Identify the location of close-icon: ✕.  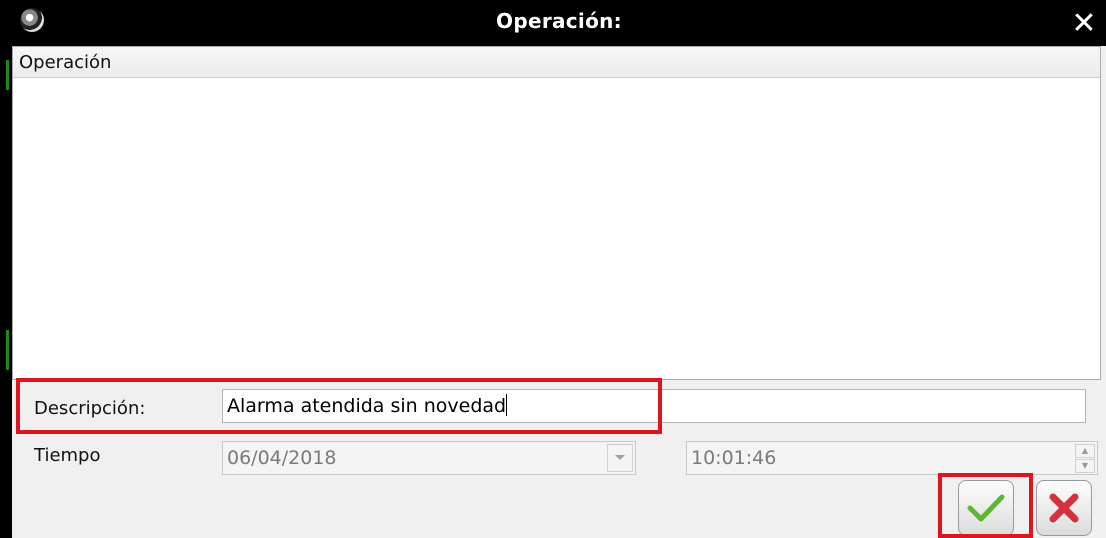
(1084, 23).